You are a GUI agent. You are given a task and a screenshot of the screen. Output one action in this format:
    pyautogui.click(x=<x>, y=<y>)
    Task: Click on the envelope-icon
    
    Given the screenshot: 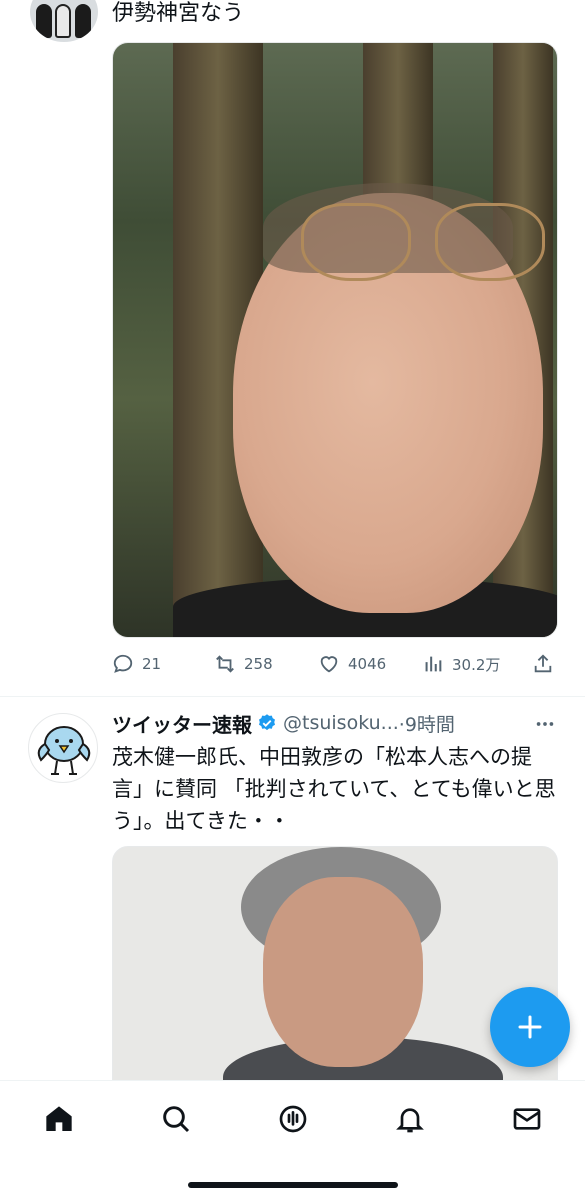 What is the action you would take?
    pyautogui.click(x=527, y=1119)
    